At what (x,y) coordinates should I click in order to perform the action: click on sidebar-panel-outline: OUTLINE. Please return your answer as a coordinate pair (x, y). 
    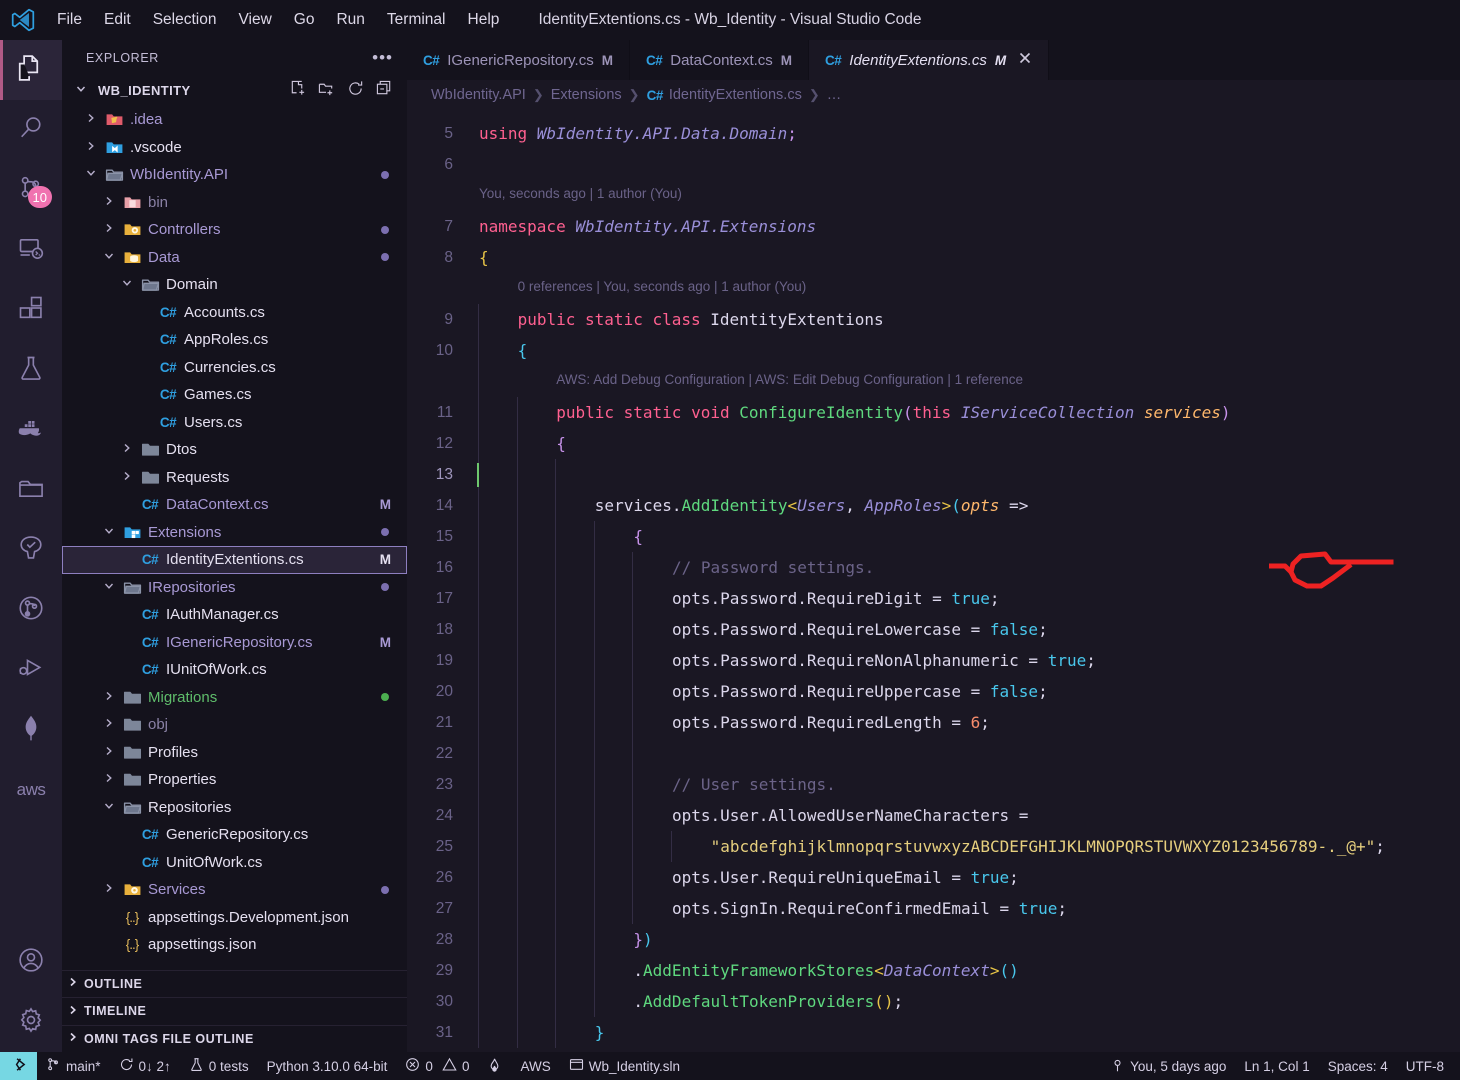
    Looking at the image, I should click on (234, 983).